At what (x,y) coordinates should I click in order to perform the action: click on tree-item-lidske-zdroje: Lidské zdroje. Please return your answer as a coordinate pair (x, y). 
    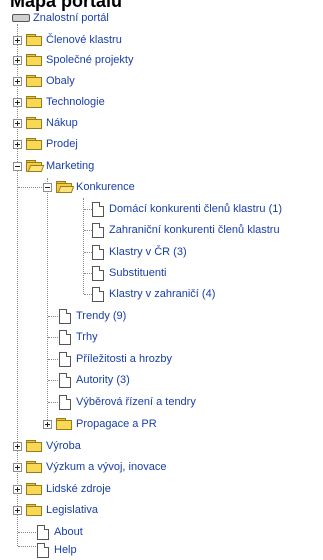
    Looking at the image, I should click on (62, 489).